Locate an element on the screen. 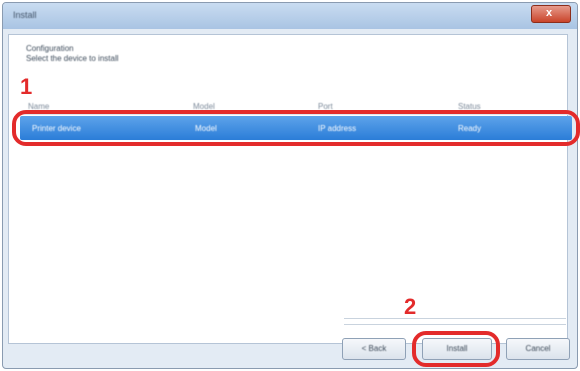 Image resolution: width=580 pixels, height=371 pixels. back-button: < Back is located at coordinates (374, 349).